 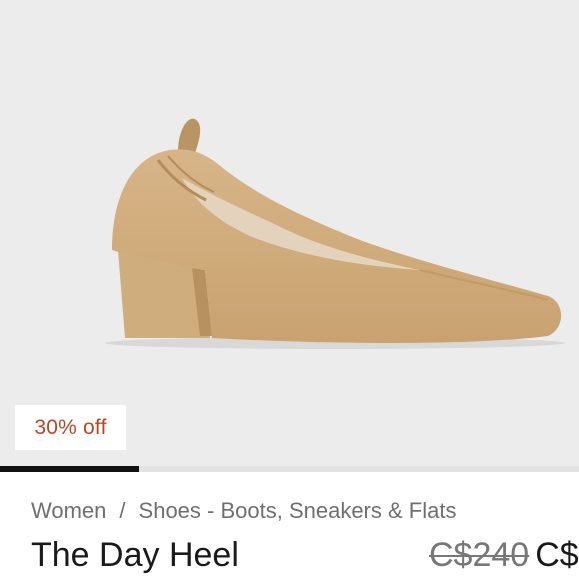 What do you see at coordinates (69, 469) in the screenshot?
I see `gallery-progress-fill` at bounding box center [69, 469].